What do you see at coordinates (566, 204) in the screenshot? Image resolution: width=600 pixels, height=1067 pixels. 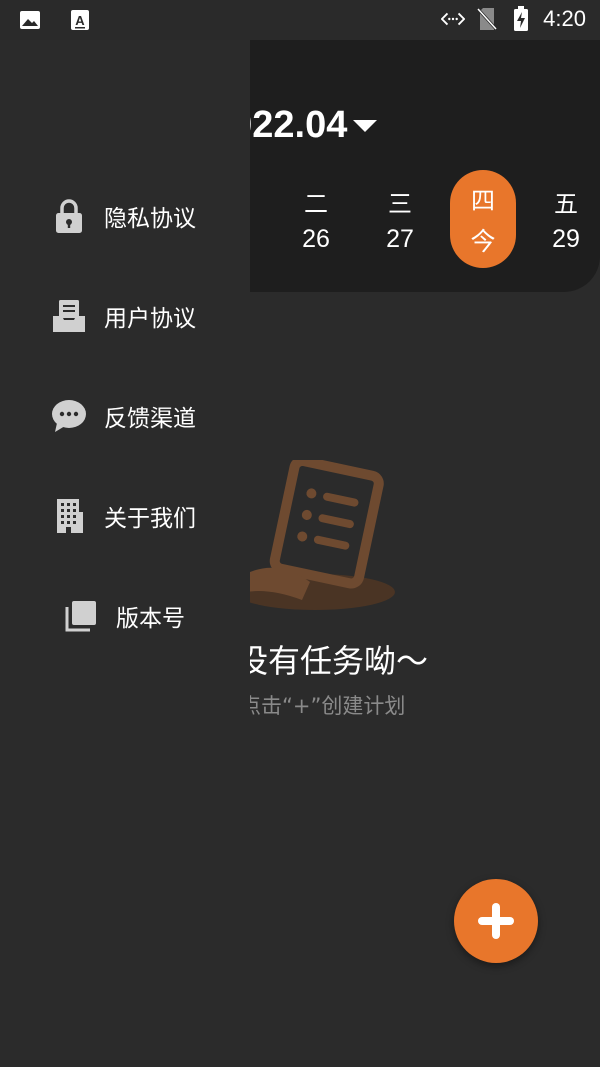 I see `day-weekday: 五` at bounding box center [566, 204].